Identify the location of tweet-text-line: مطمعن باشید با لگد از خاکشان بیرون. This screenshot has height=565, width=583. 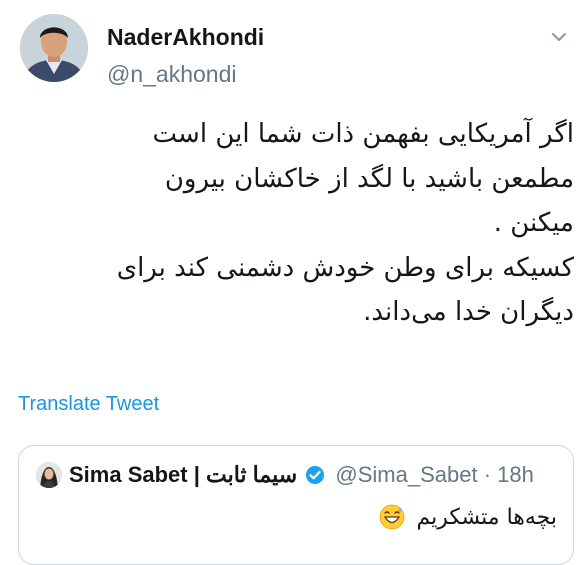
(369, 178).